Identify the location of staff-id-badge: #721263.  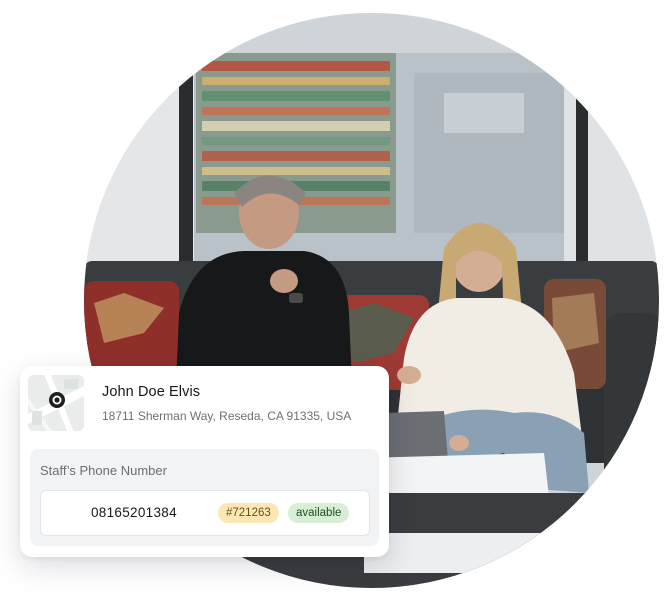
(248, 513).